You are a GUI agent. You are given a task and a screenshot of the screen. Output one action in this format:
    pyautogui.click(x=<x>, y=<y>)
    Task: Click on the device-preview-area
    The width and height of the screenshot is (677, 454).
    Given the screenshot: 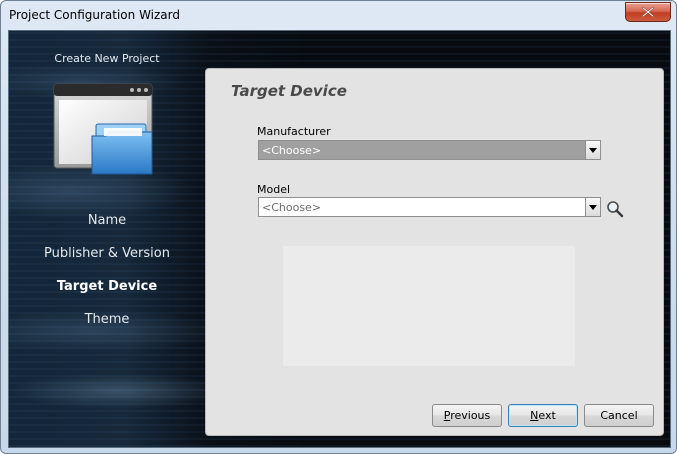 What is the action you would take?
    pyautogui.click(x=429, y=306)
    